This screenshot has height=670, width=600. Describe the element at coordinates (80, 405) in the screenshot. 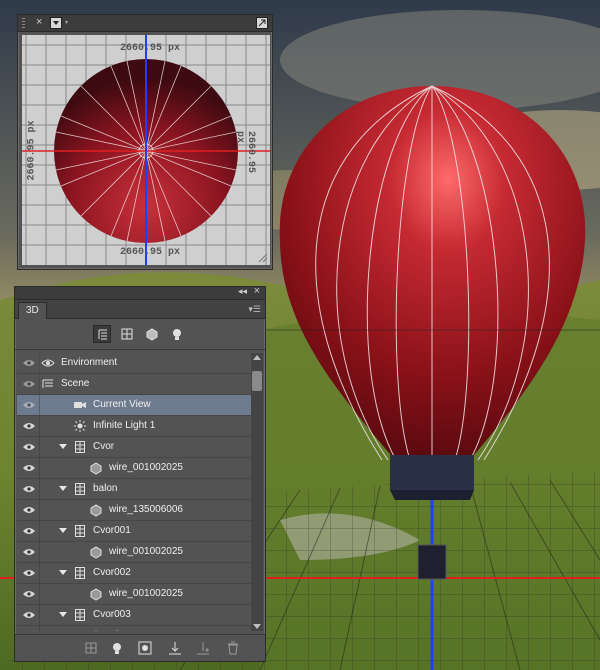

I see `camera-icon` at that location.